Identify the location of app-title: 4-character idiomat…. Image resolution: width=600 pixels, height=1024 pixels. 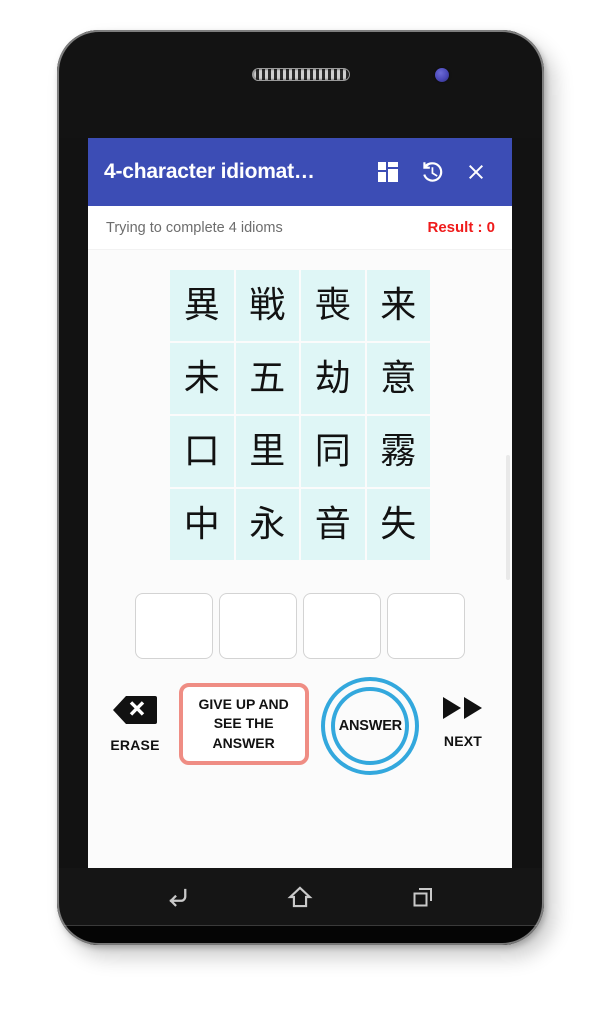
(209, 171).